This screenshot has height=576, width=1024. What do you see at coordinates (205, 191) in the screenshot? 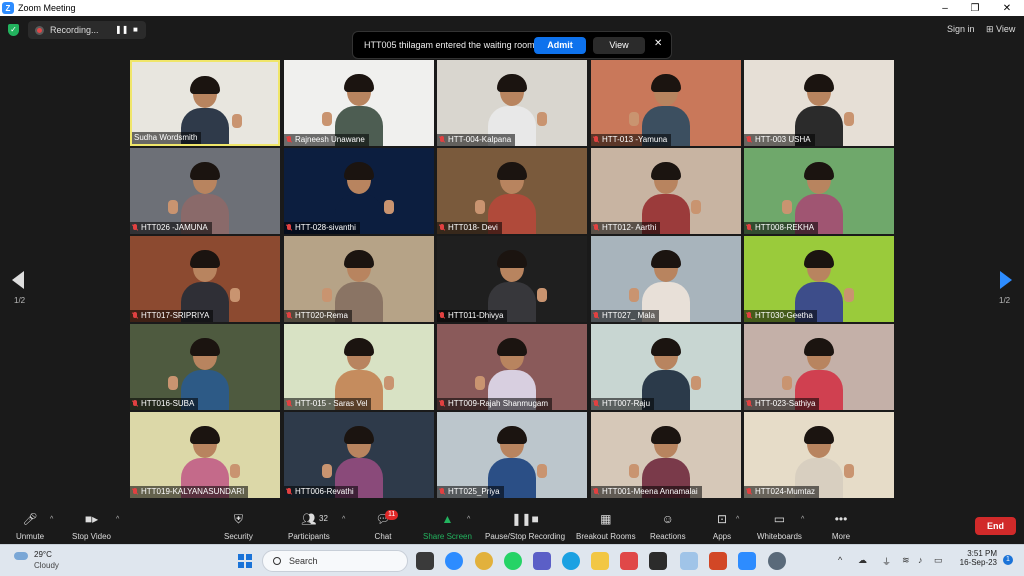
I see `participant-video-tile: HTT026 -JAMUNA` at bounding box center [205, 191].